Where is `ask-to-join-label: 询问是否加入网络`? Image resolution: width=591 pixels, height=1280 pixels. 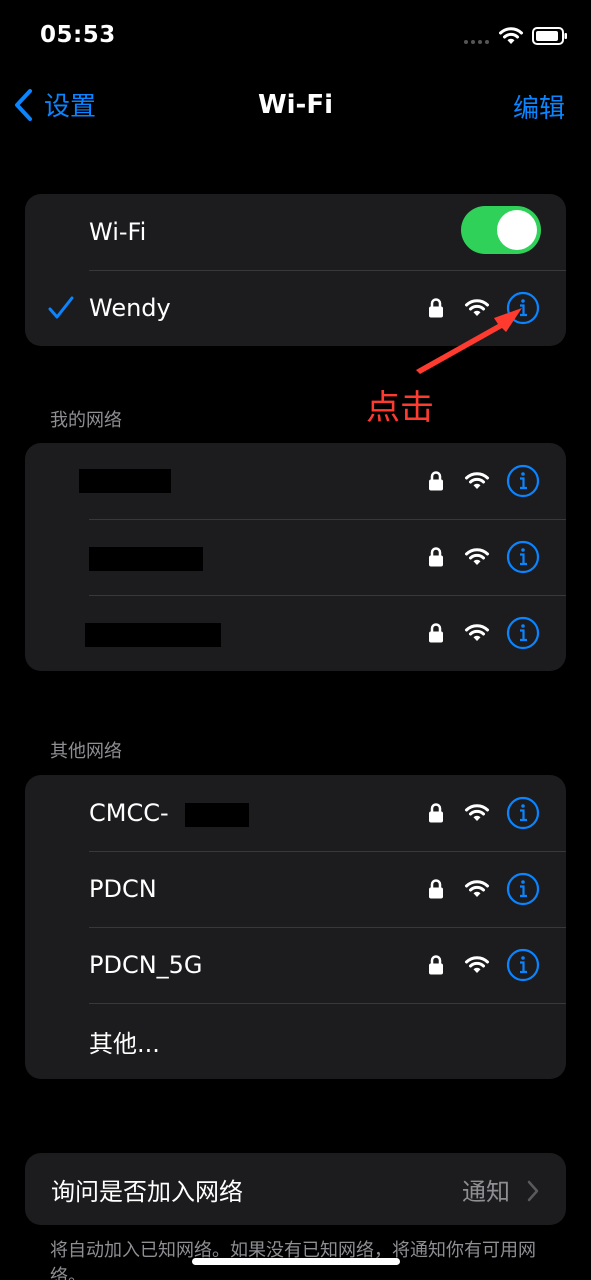
ask-to-join-label: 询问是否加入网络 is located at coordinates (147, 1191).